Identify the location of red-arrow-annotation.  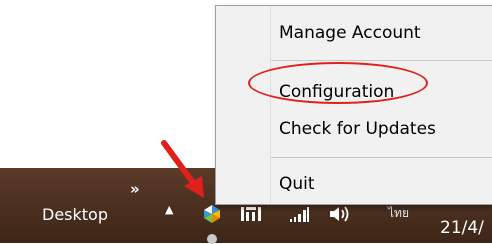
(182, 169).